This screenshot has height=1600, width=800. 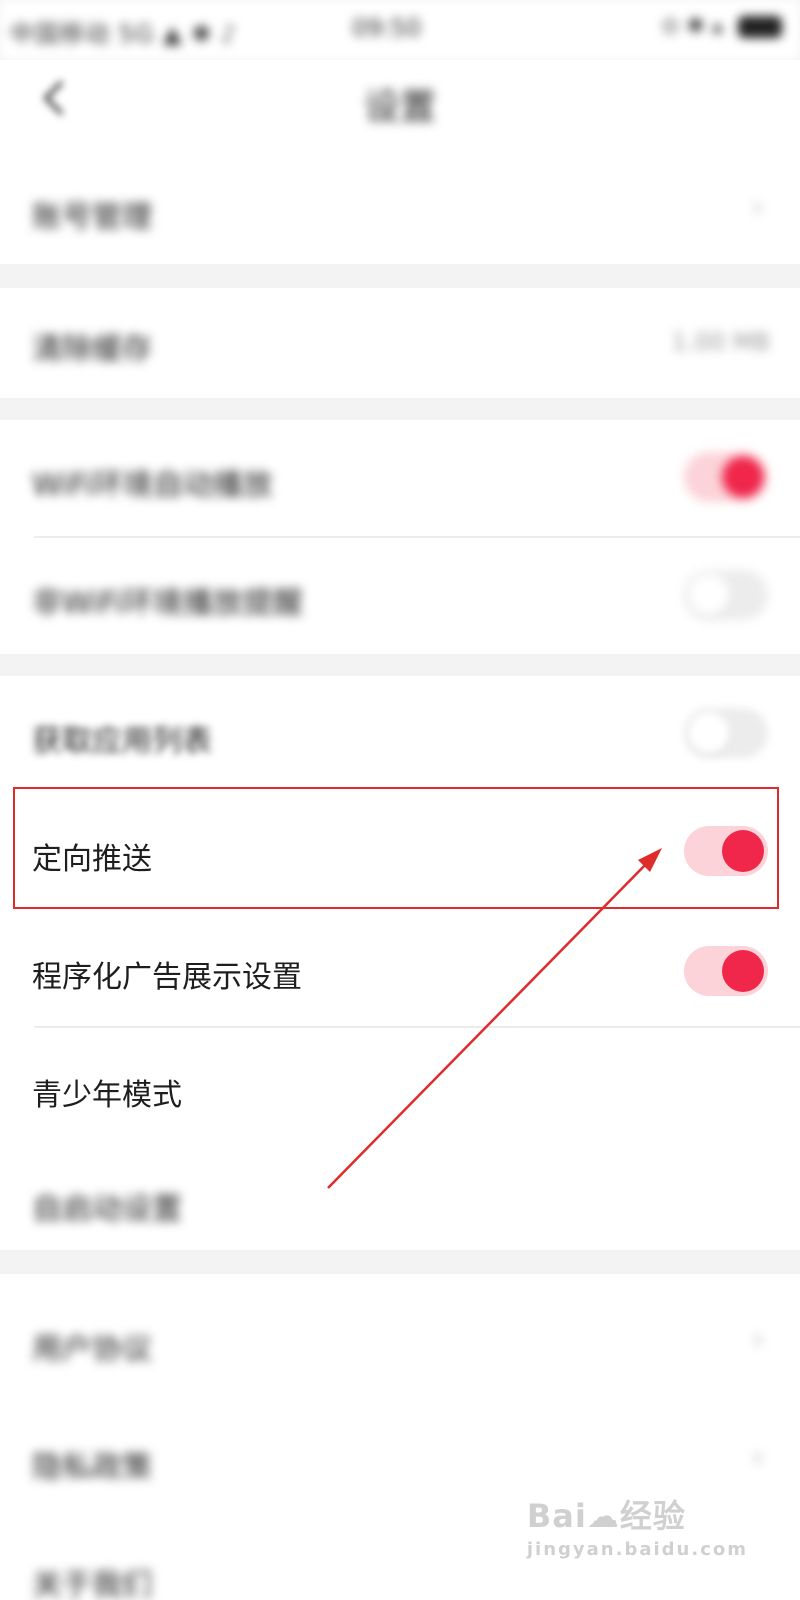 I want to click on app-list-toggle, so click(x=726, y=733).